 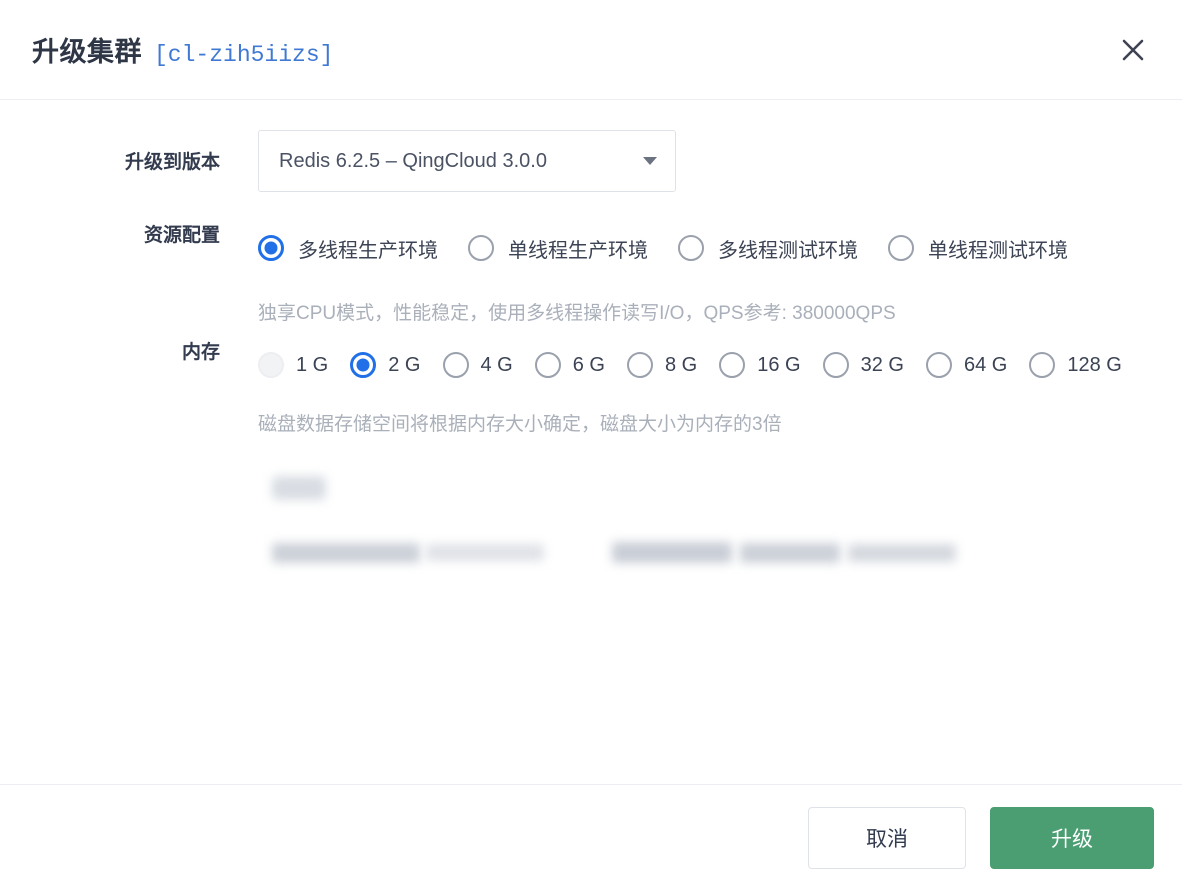 I want to click on page-title: 升级集群, so click(x=87, y=52).